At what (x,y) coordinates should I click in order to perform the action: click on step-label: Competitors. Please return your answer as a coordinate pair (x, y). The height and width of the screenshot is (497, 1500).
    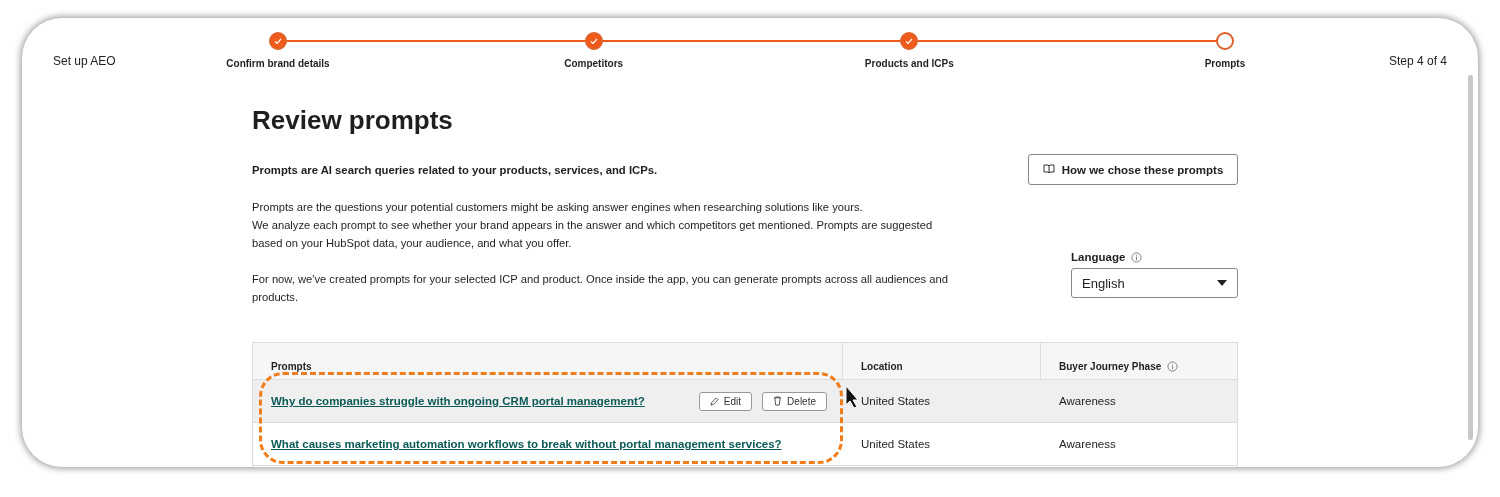
    Looking at the image, I should click on (594, 63).